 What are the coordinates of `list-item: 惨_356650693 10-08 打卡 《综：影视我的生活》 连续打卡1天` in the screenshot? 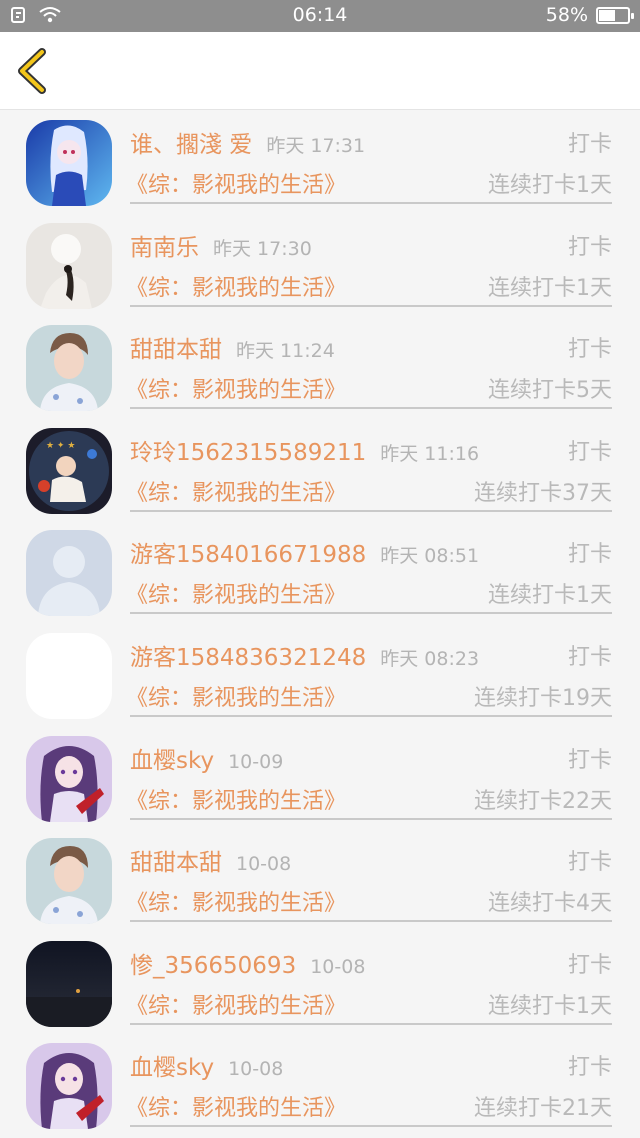 It's located at (320, 982).